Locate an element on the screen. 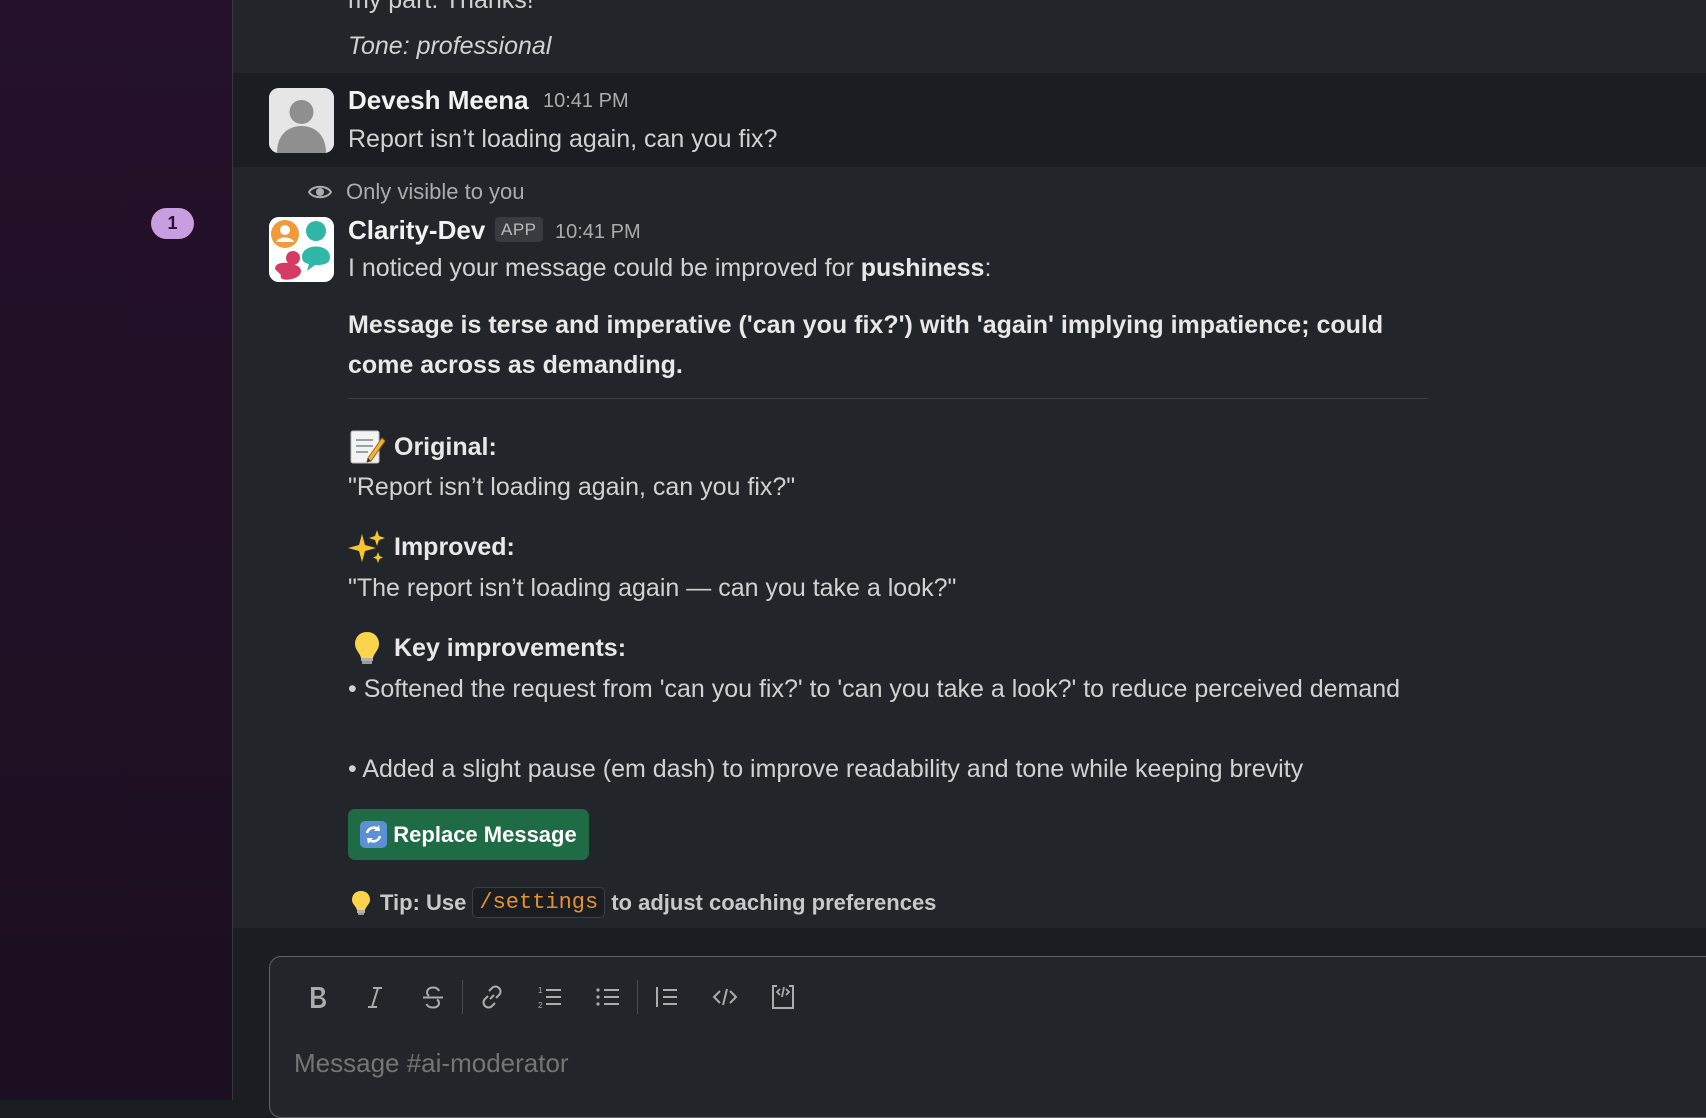  app-avatar is located at coordinates (301, 249).